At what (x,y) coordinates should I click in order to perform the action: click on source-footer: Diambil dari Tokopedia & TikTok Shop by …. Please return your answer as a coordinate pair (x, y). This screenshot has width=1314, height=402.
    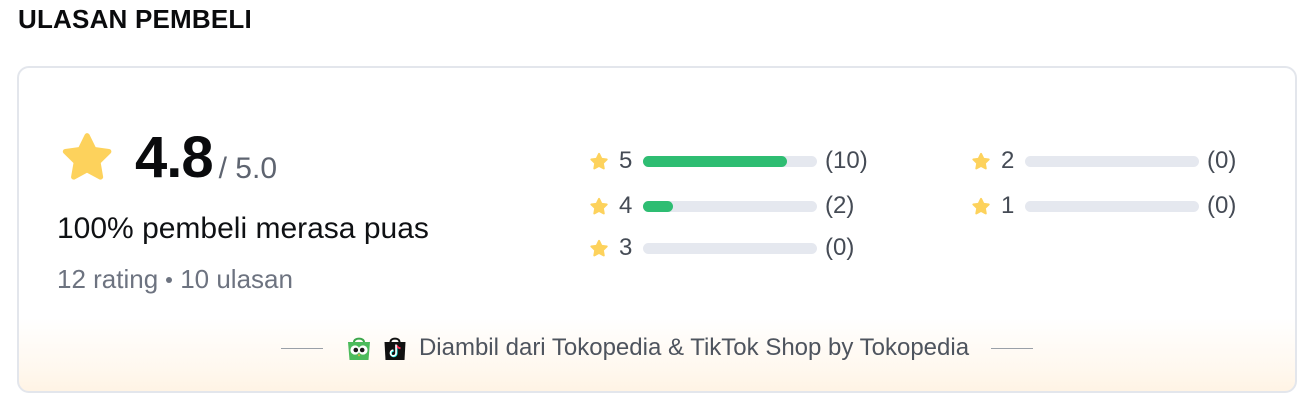
    Looking at the image, I should click on (657, 348).